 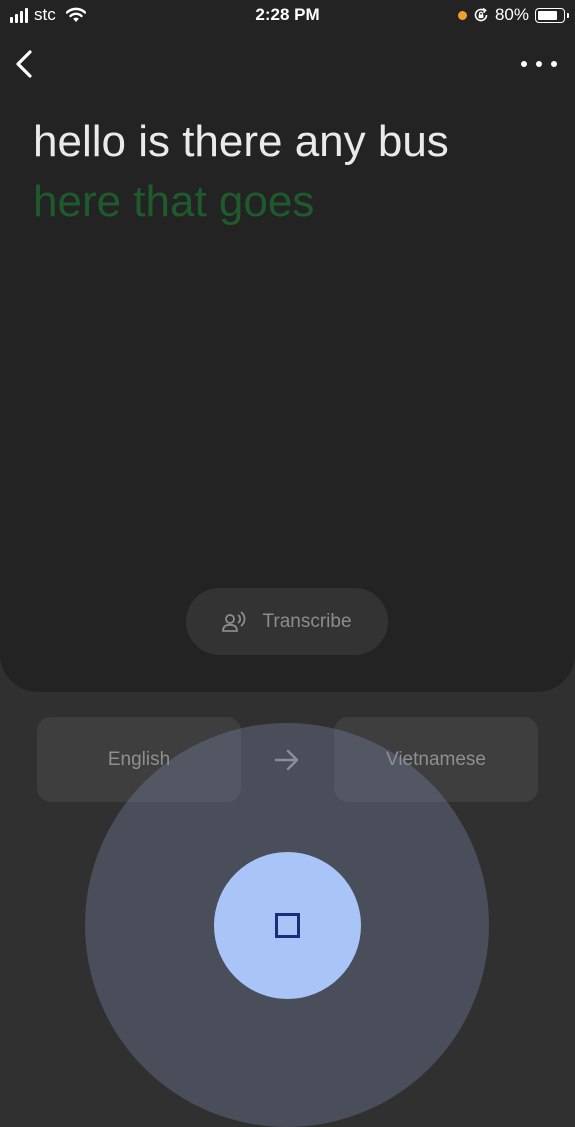 I want to click on stop-listening-button, so click(x=287, y=925).